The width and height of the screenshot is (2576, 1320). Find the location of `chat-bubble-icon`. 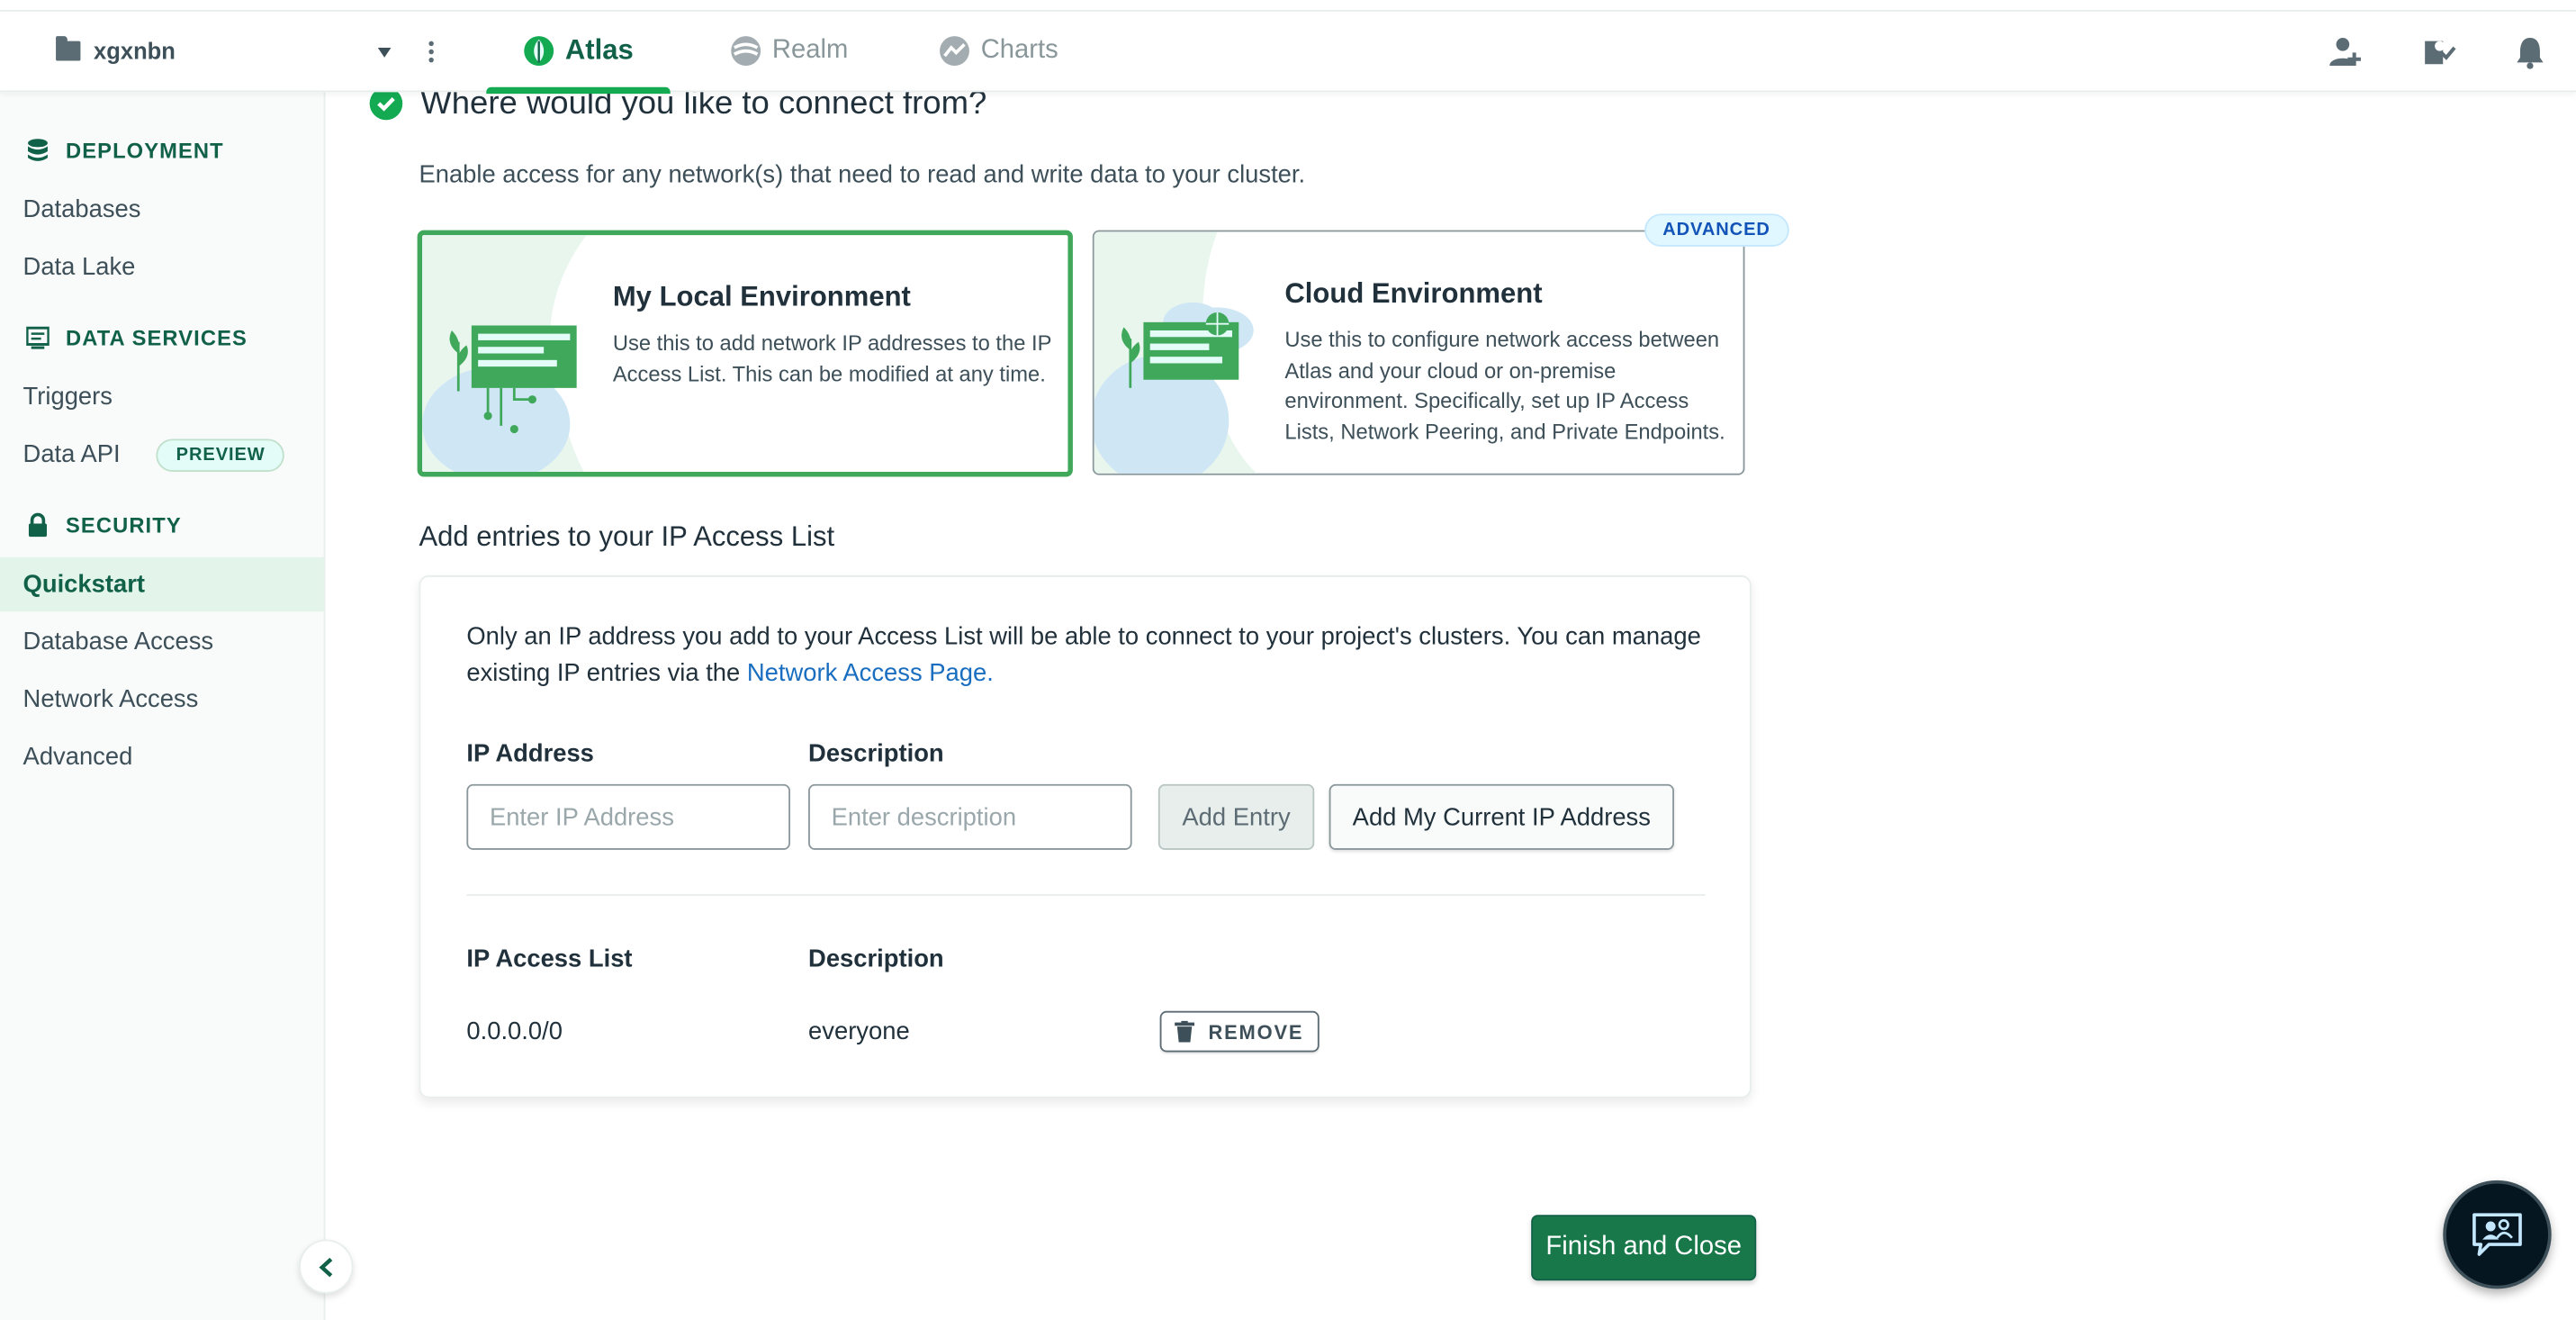

chat-bubble-icon is located at coordinates (2497, 1234).